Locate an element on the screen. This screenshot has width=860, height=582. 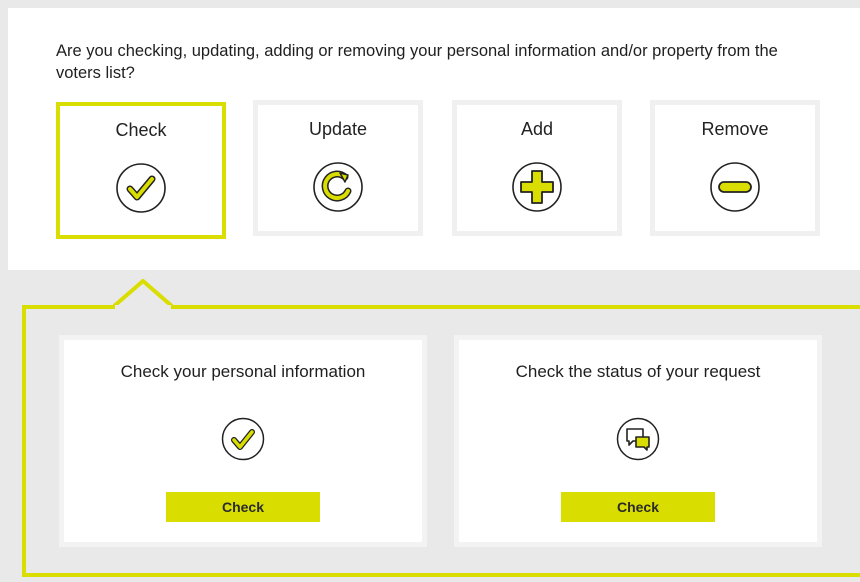
minus-icon is located at coordinates (735, 187).